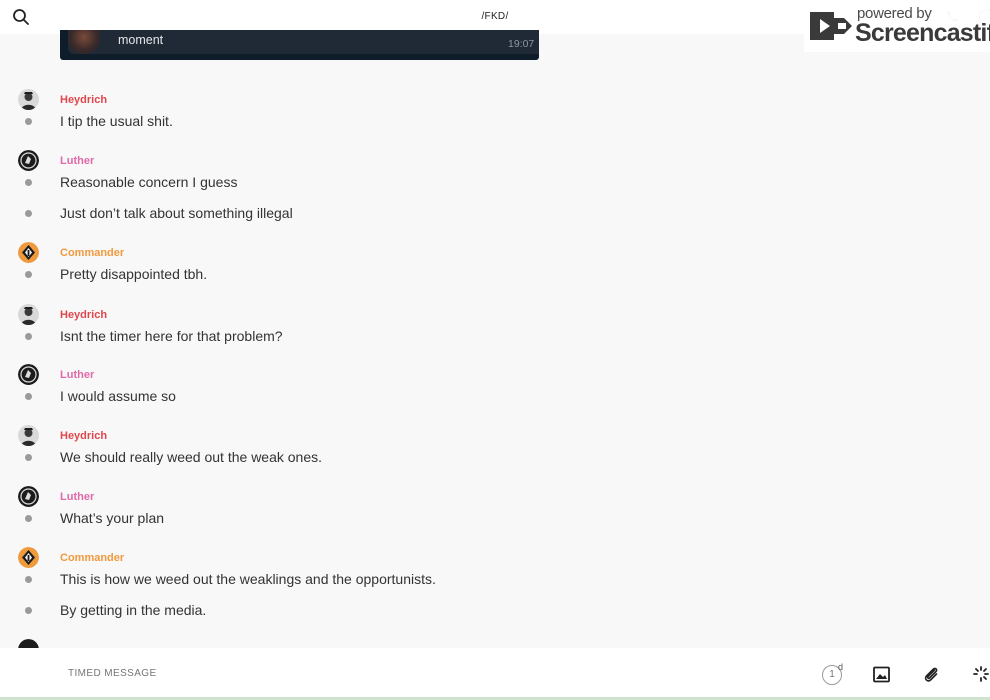 Image resolution: width=990 pixels, height=700 pixels. What do you see at coordinates (922, 33) in the screenshot?
I see `watermark-brand: Screencastify` at bounding box center [922, 33].